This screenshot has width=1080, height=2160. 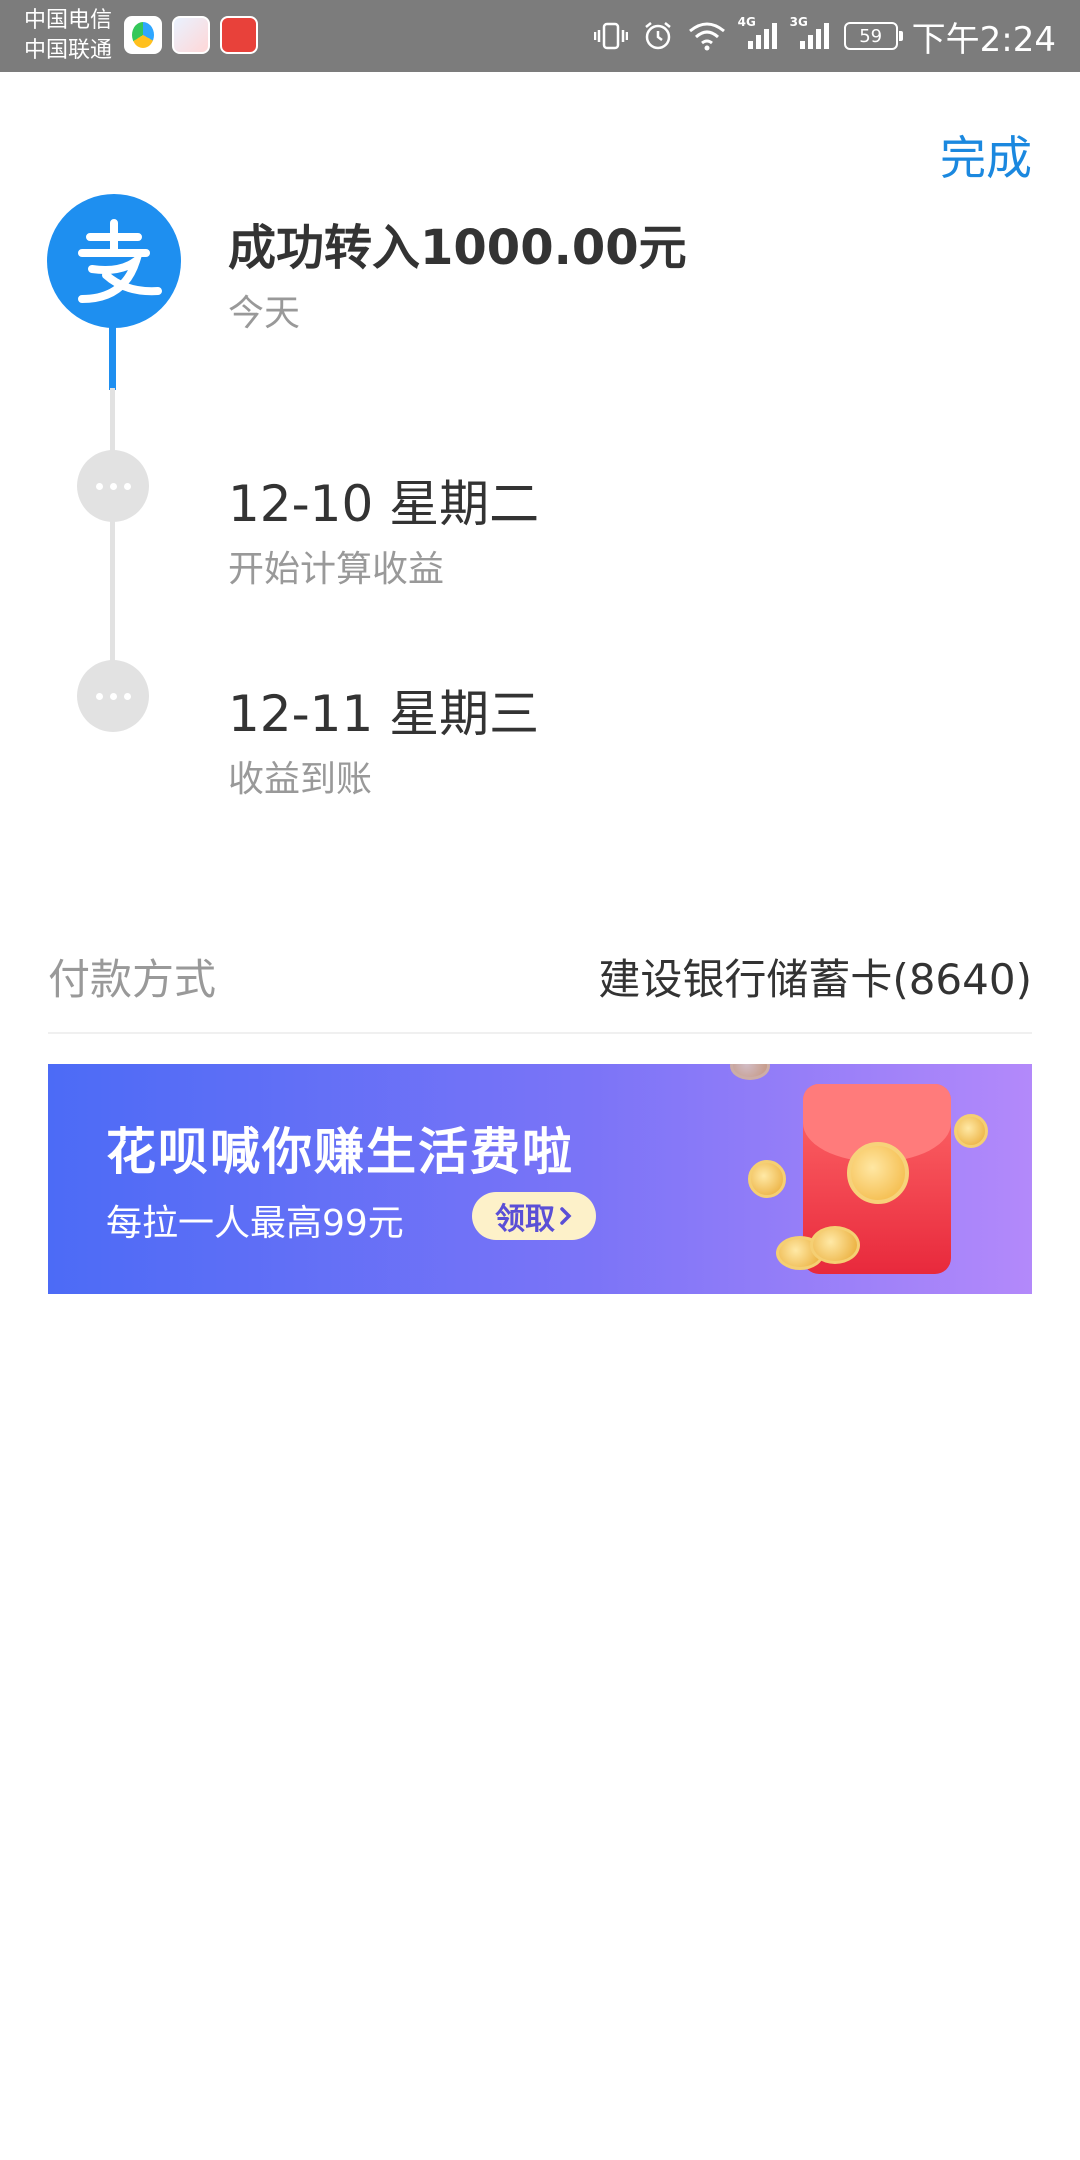 What do you see at coordinates (143, 35) in the screenshot?
I see `video-app-icon` at bounding box center [143, 35].